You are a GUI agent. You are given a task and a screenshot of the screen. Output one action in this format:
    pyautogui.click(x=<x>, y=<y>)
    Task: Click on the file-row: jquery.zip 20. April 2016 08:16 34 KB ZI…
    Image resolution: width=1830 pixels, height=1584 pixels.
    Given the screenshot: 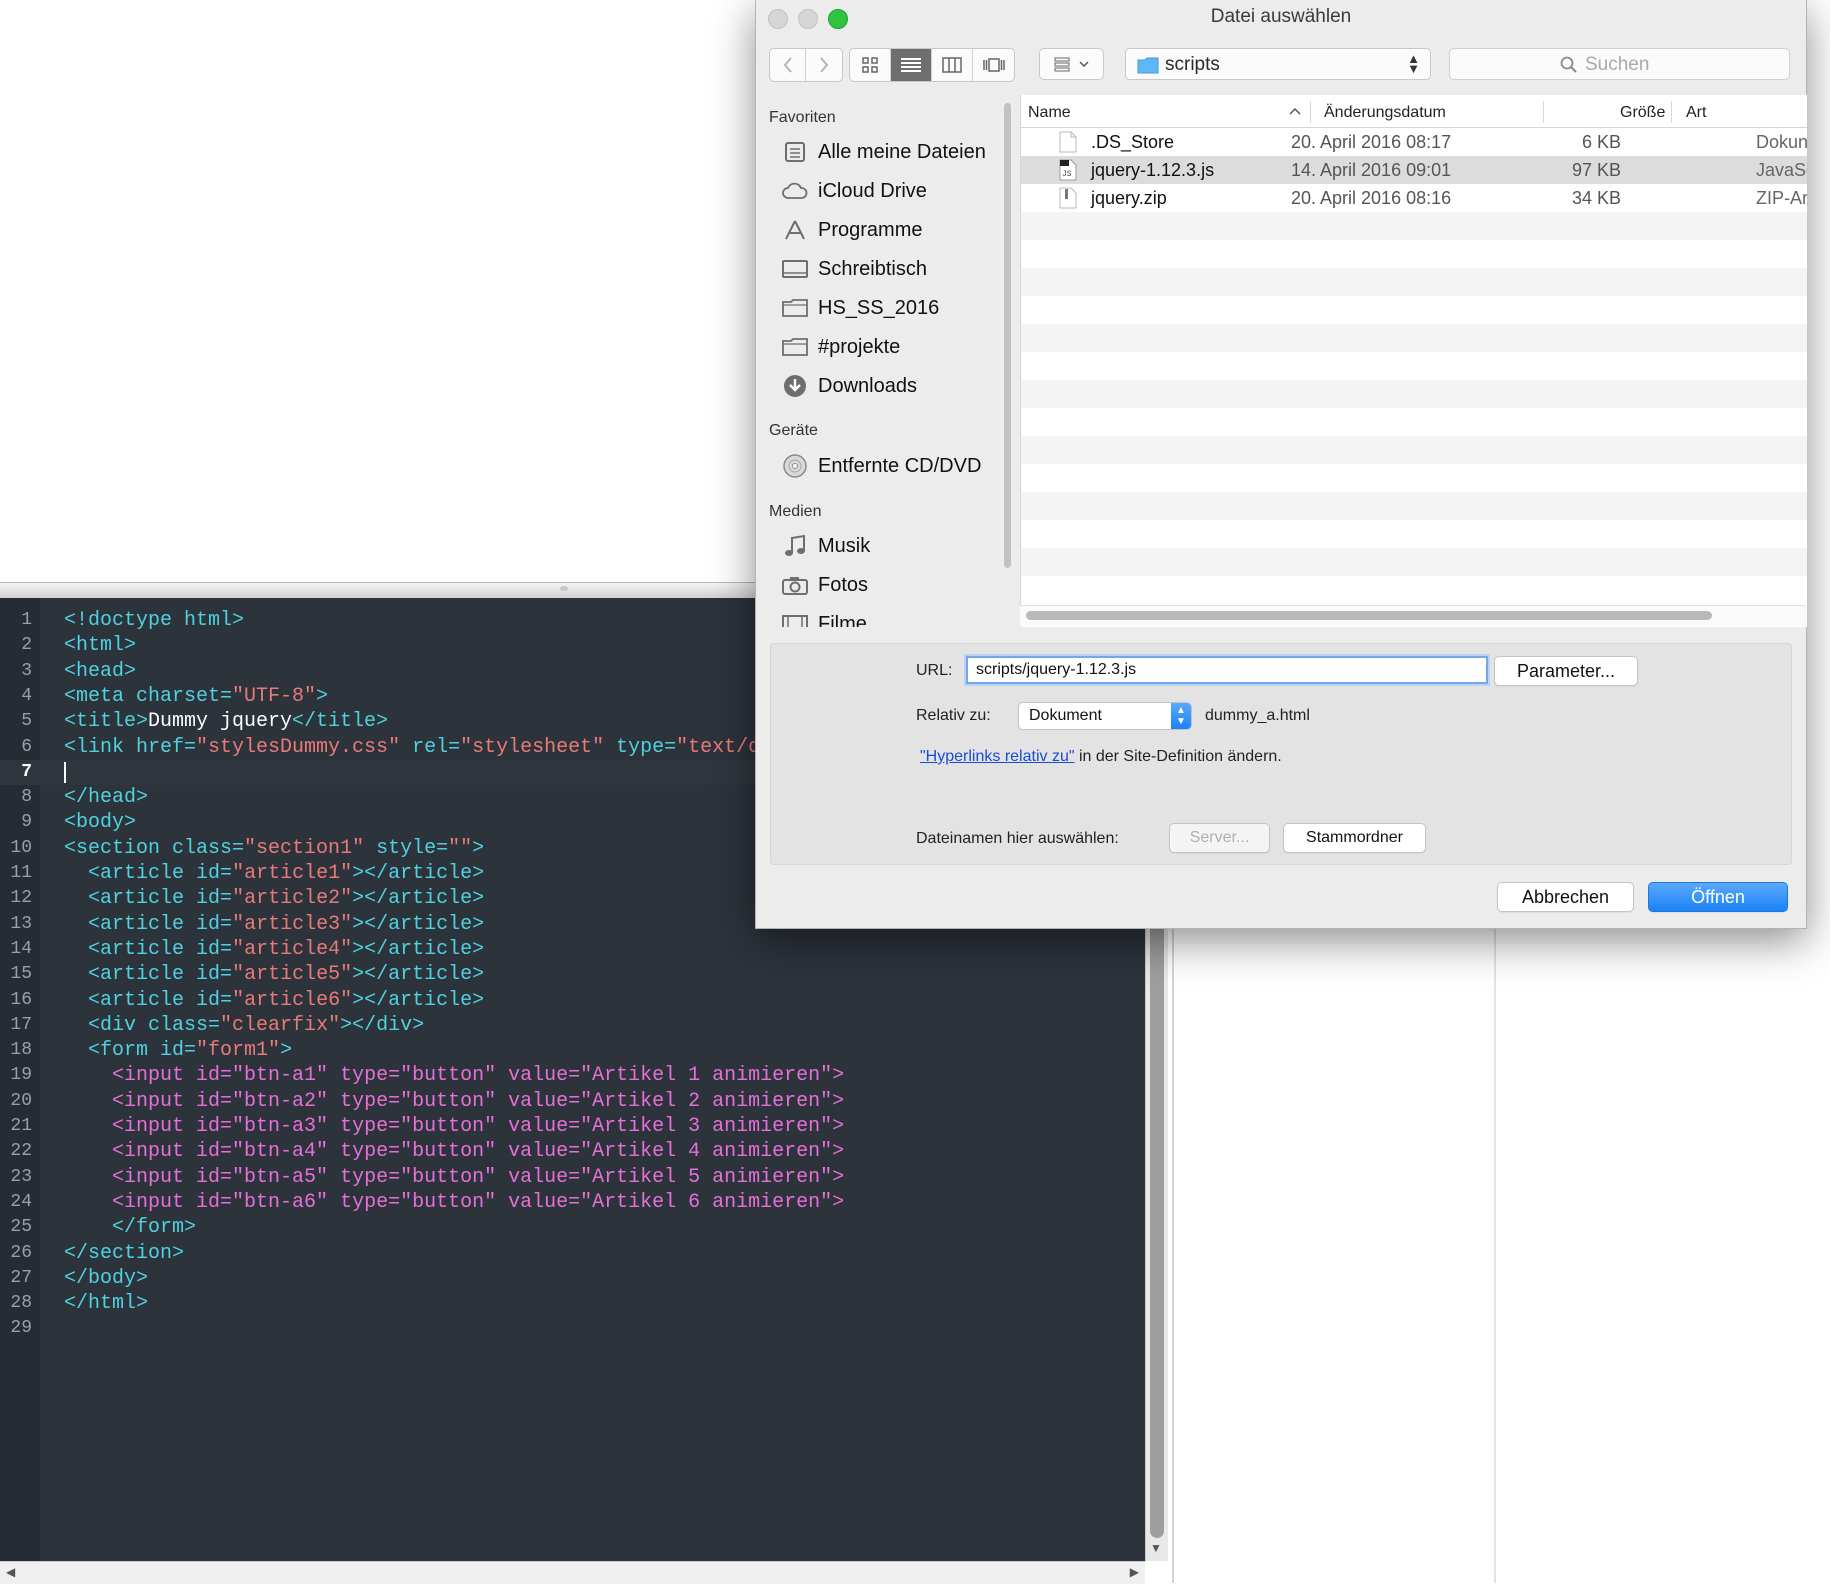 What is the action you would take?
    pyautogui.click(x=1414, y=198)
    